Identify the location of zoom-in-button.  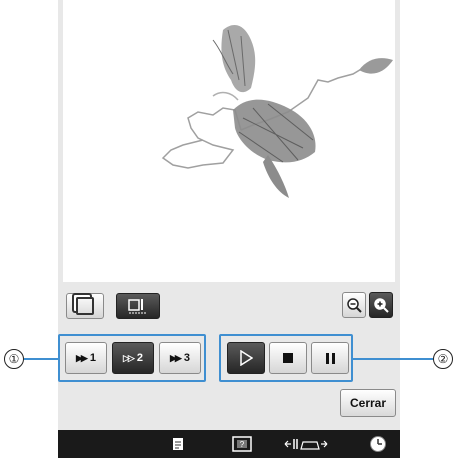
(381, 305).